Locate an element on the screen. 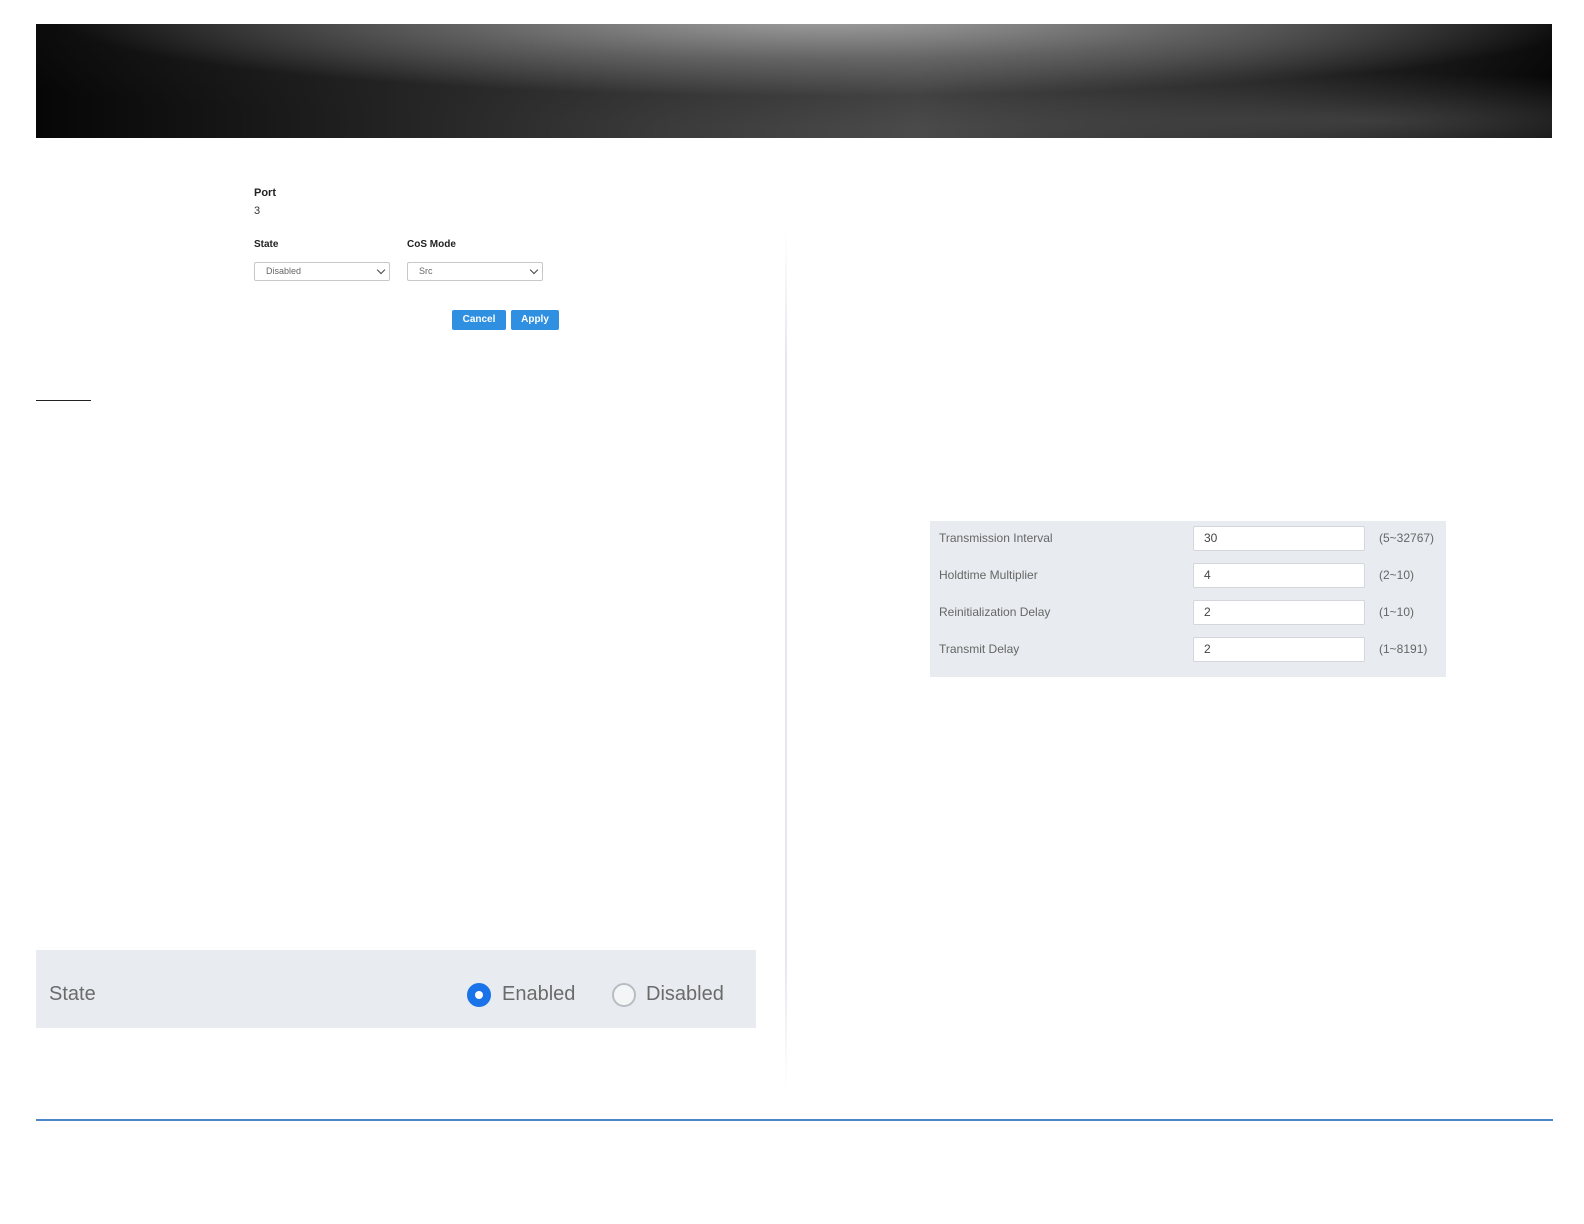 The width and height of the screenshot is (1584, 1224). holdtime-multiplier-range: (2~10) is located at coordinates (1397, 575).